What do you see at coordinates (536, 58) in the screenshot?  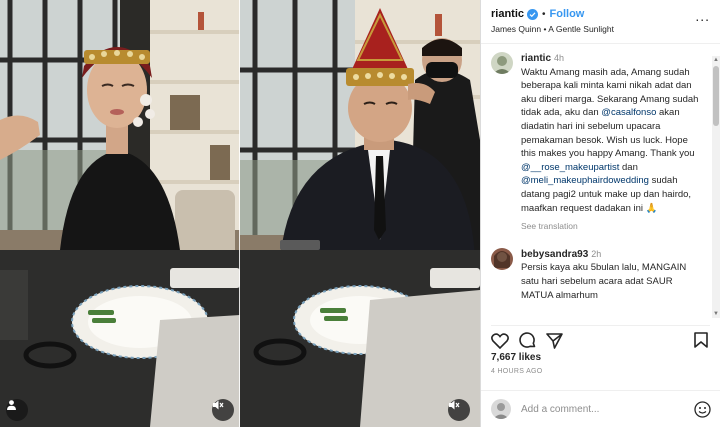 I see `caption-username: riantic` at bounding box center [536, 58].